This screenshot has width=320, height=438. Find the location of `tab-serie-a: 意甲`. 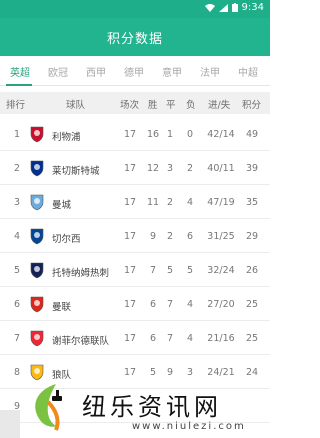

tab-serie-a: 意甲 is located at coordinates (172, 71).